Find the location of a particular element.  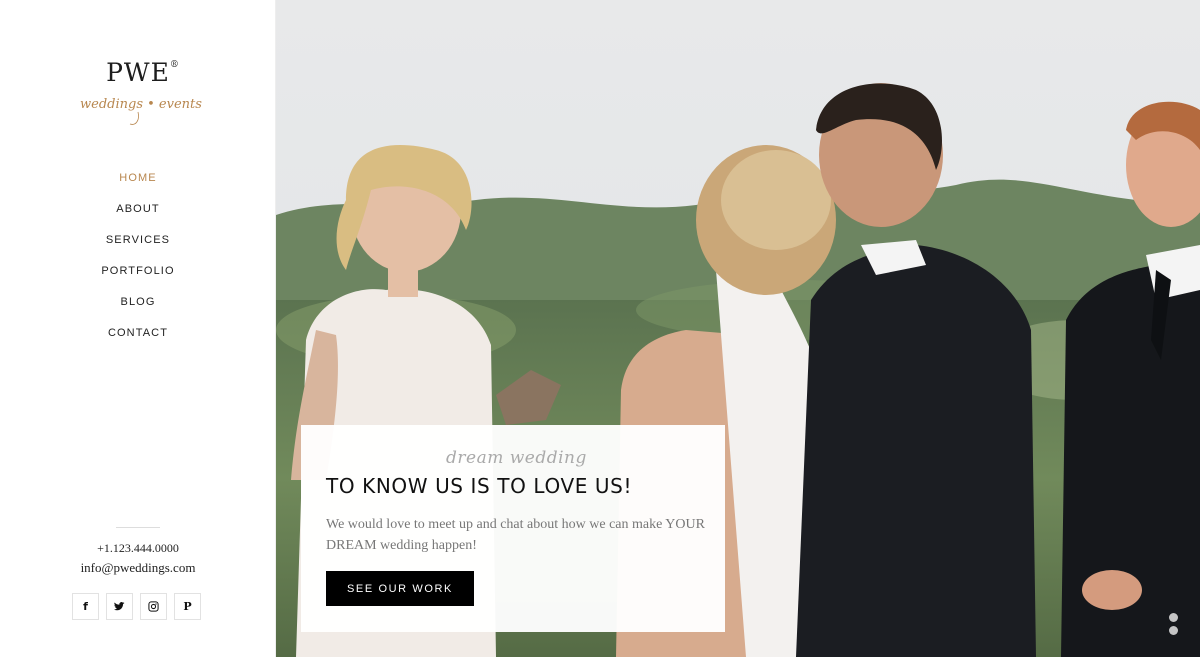

see-our-work-button: SEE OUR WORK is located at coordinates (400, 588).